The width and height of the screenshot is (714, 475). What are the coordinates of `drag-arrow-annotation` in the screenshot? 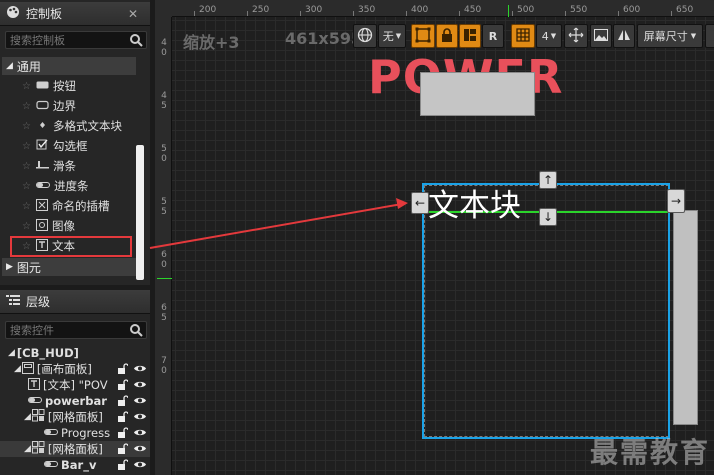 It's located at (278, 223).